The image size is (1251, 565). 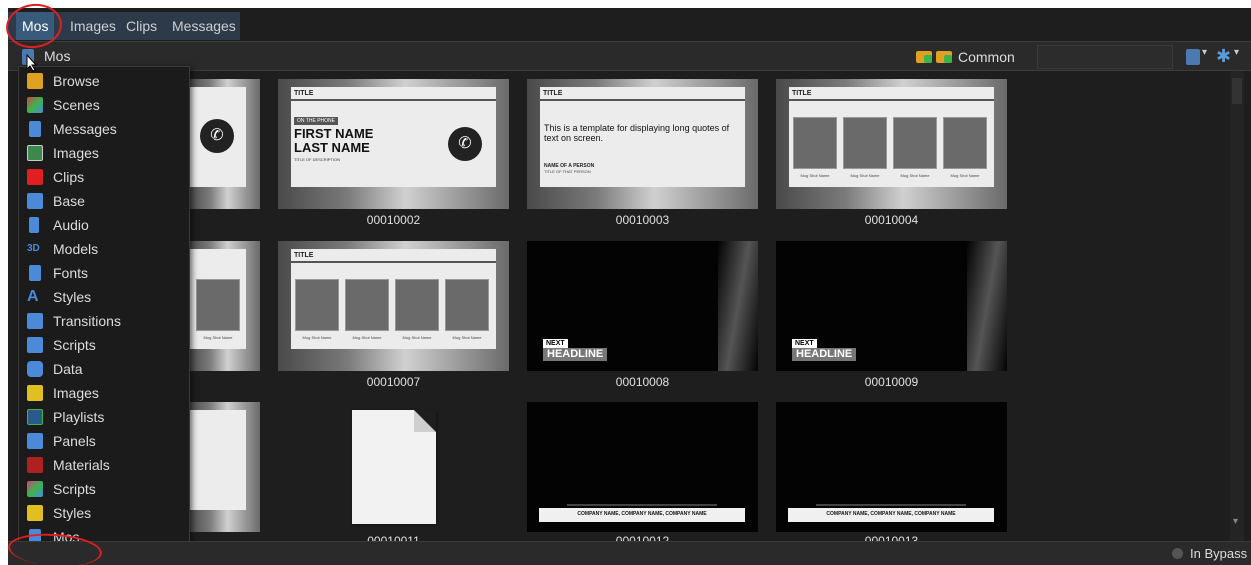 What do you see at coordinates (104, 393) in the screenshot?
I see `menu-item-images-folder: Images` at bounding box center [104, 393].